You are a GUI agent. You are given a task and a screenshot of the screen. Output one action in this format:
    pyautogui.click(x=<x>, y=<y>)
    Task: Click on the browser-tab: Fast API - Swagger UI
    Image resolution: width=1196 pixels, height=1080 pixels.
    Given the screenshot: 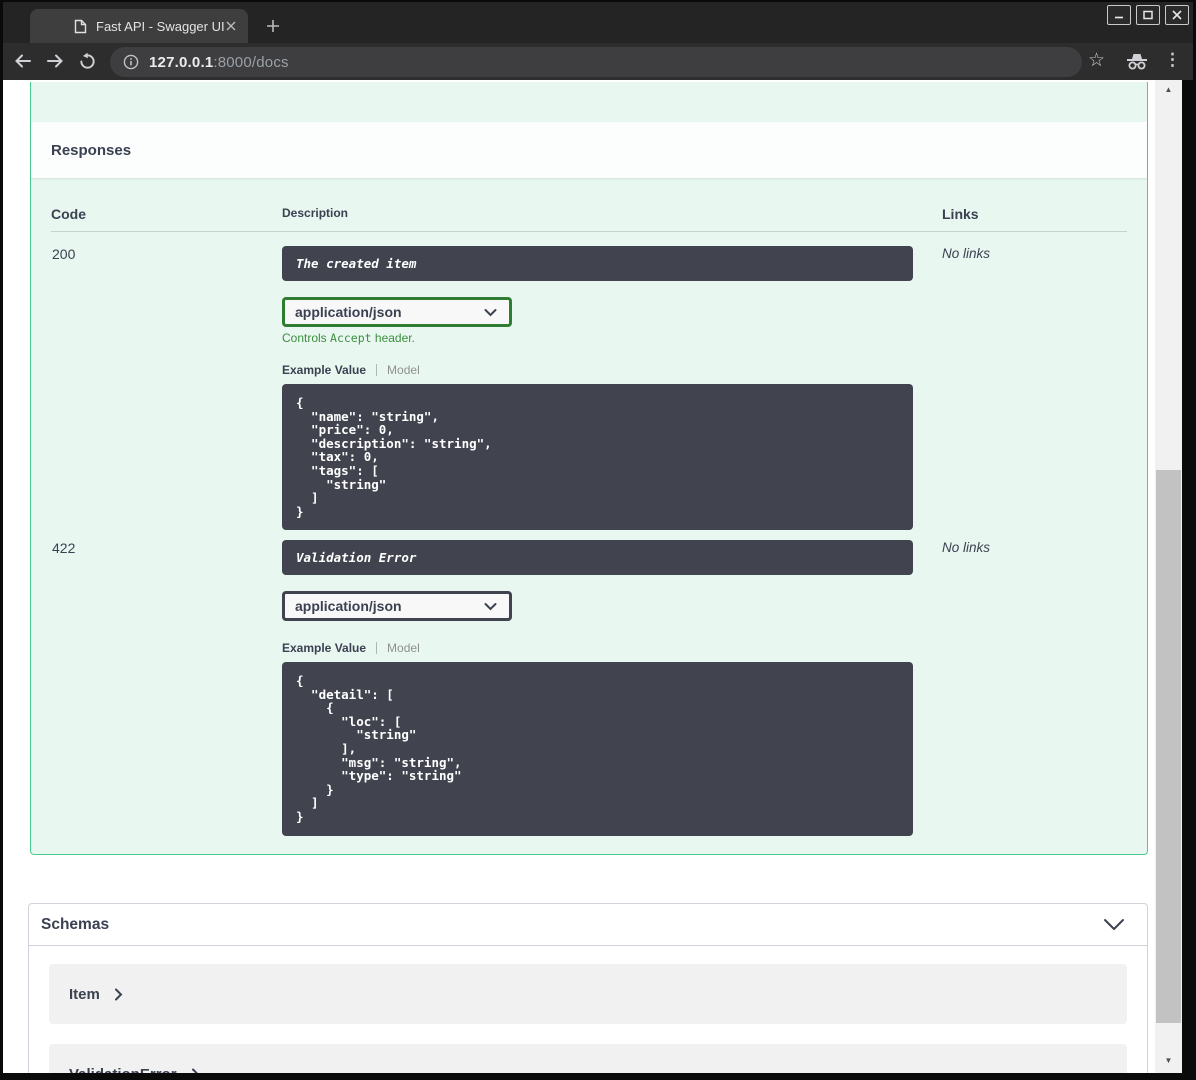 What is the action you would take?
    pyautogui.click(x=139, y=26)
    